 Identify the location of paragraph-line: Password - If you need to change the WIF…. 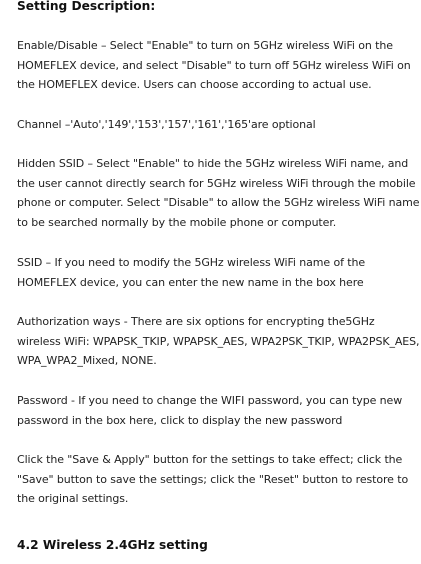
(210, 400).